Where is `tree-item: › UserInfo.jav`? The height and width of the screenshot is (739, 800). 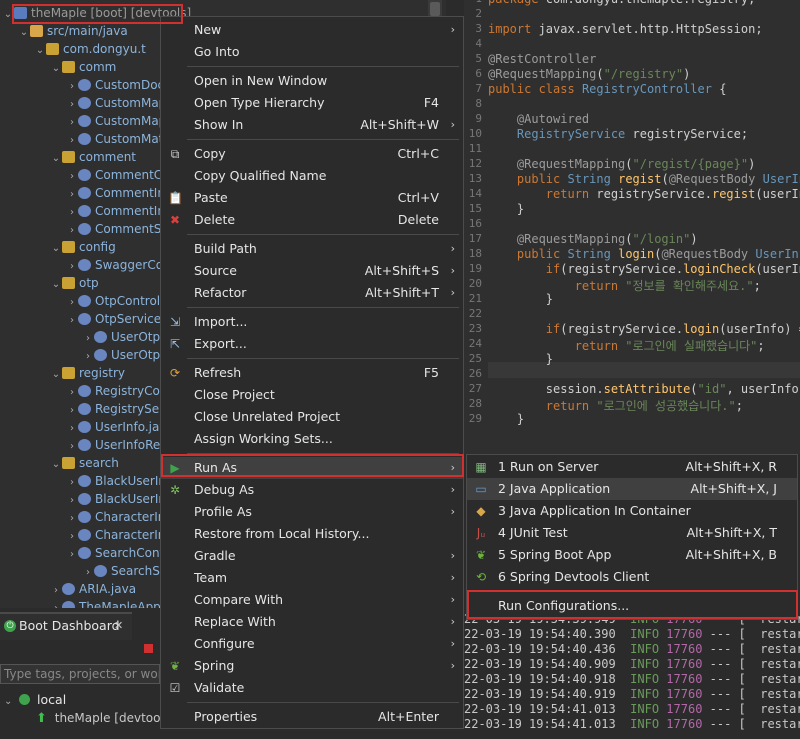
tree-item: › UserInfo.jav is located at coordinates (116, 427).